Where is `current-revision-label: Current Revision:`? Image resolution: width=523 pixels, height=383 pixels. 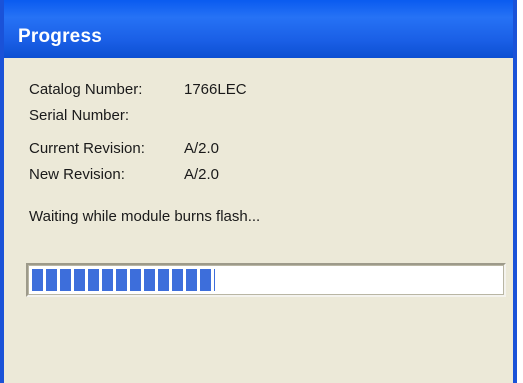
current-revision-label: Current Revision: is located at coordinates (87, 148).